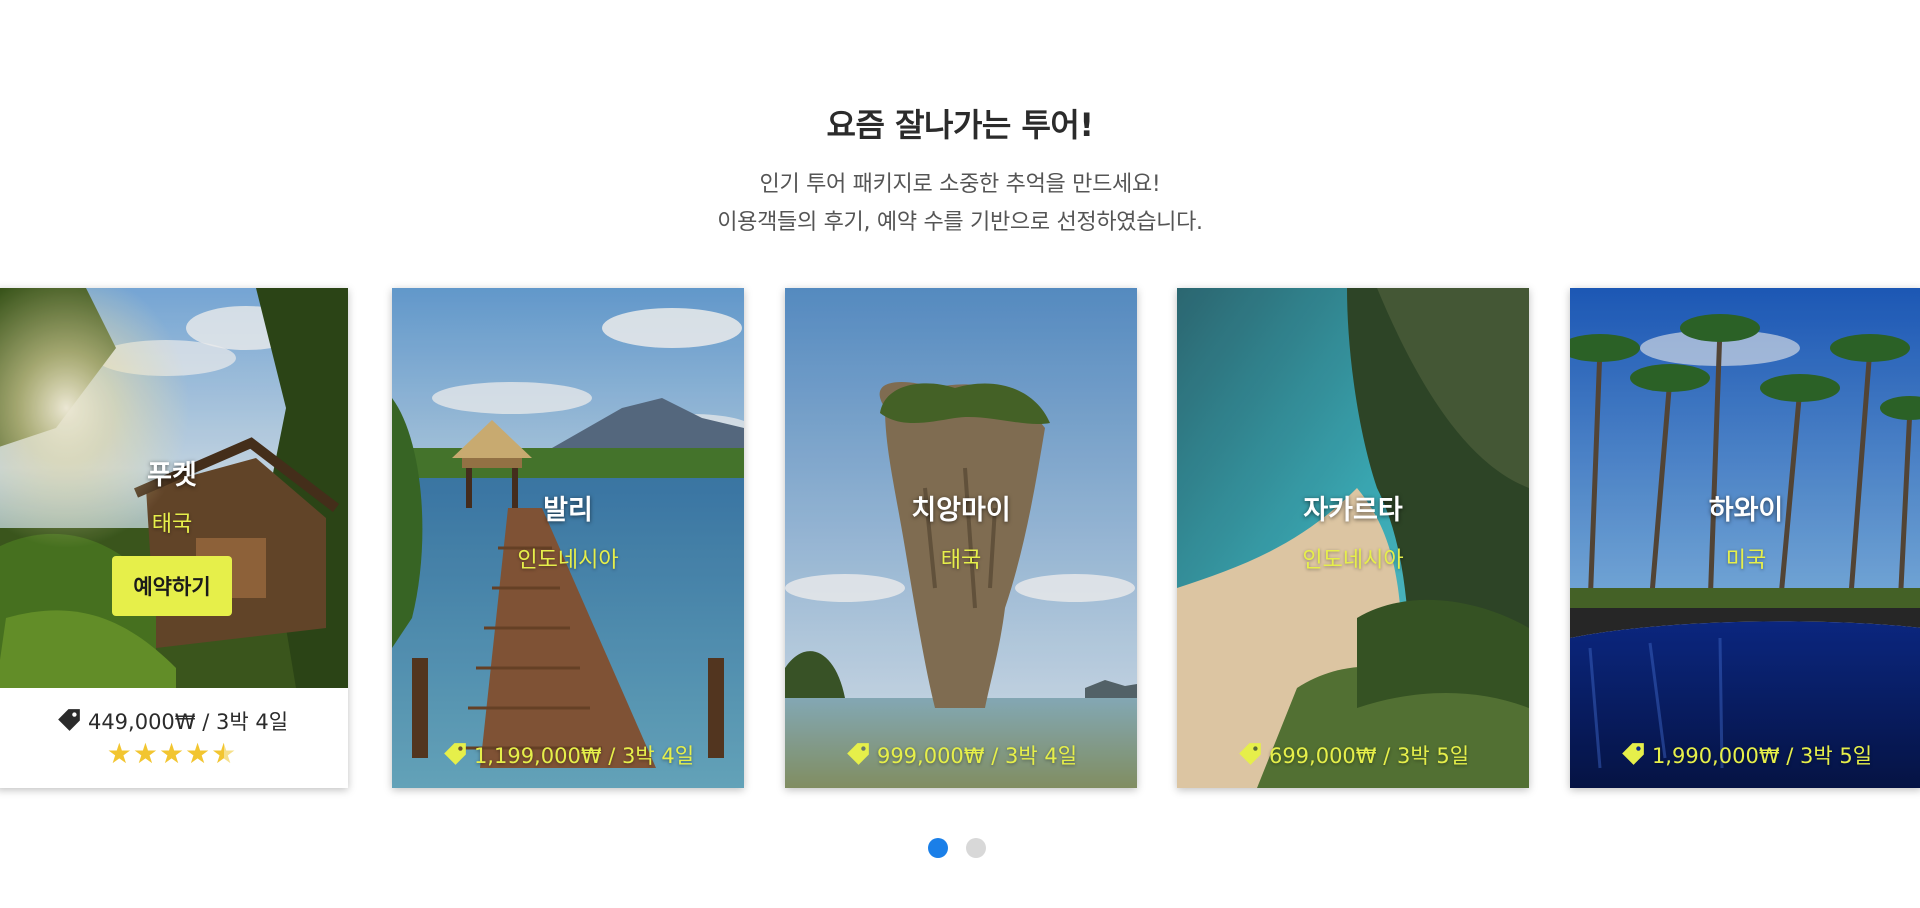 This screenshot has height=908, width=1920. What do you see at coordinates (224, 753) in the screenshot?
I see `half-star-icon: ★` at bounding box center [224, 753].